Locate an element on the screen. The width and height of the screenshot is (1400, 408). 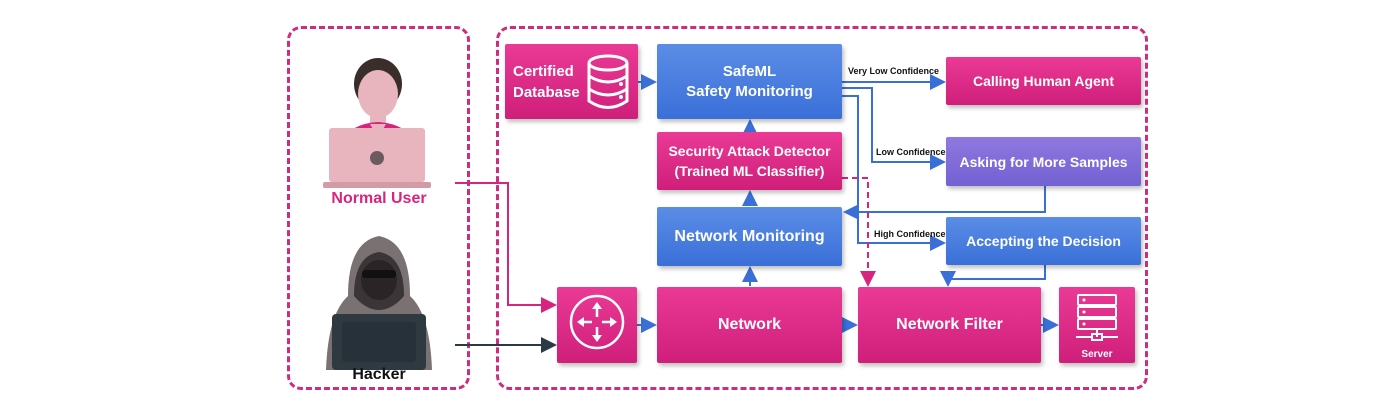
normal-user-label: Normal User is located at coordinates (379, 198).